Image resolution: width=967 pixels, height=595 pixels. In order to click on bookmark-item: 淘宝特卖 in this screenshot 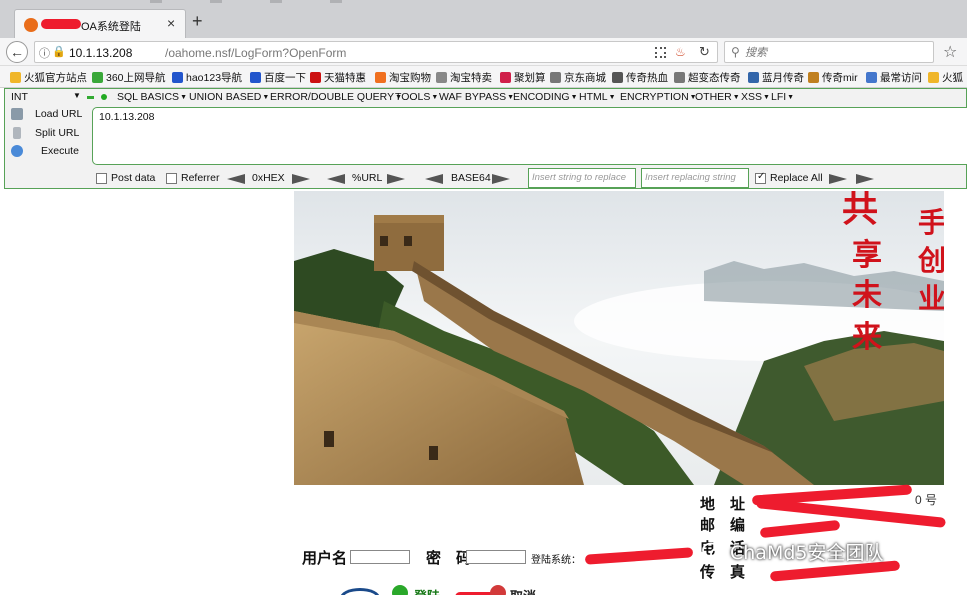, I will do `click(464, 77)`.